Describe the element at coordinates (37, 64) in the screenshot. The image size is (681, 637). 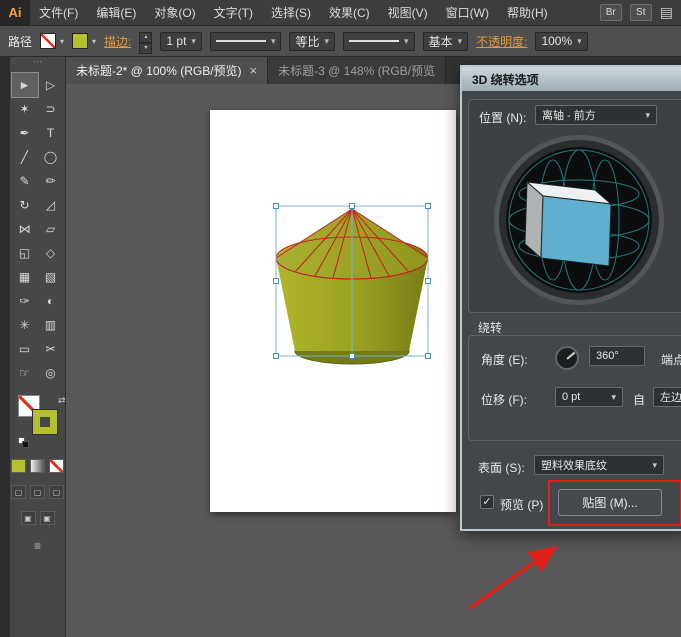
I see `toolbar-grip: ⋯` at that location.